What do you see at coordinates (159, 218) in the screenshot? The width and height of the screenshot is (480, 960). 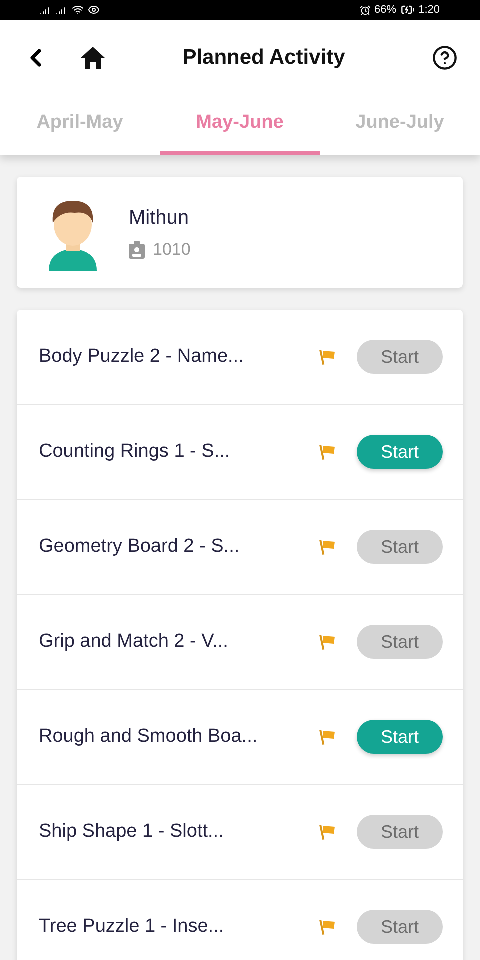 I see `student-name: Mithun` at bounding box center [159, 218].